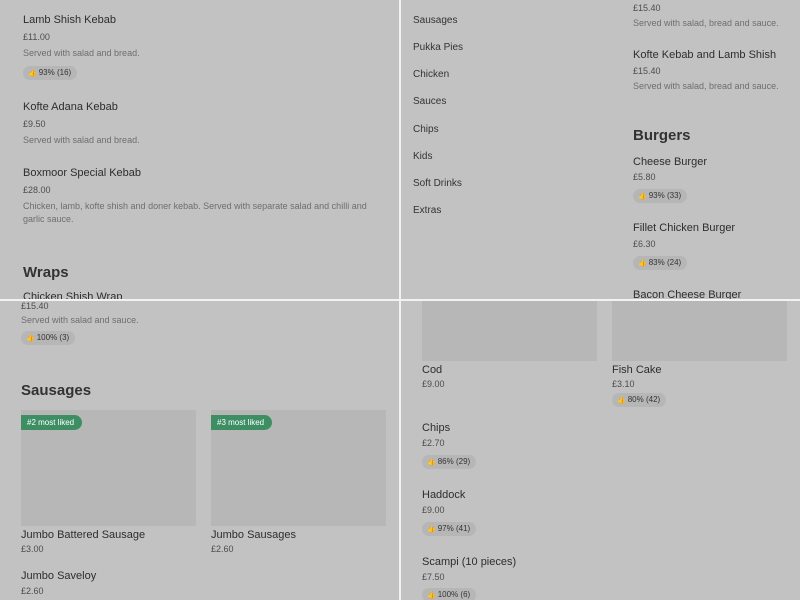 This screenshot has height=600, width=800. I want to click on menu-item-name: Jumbo Saveloy, so click(58, 576).